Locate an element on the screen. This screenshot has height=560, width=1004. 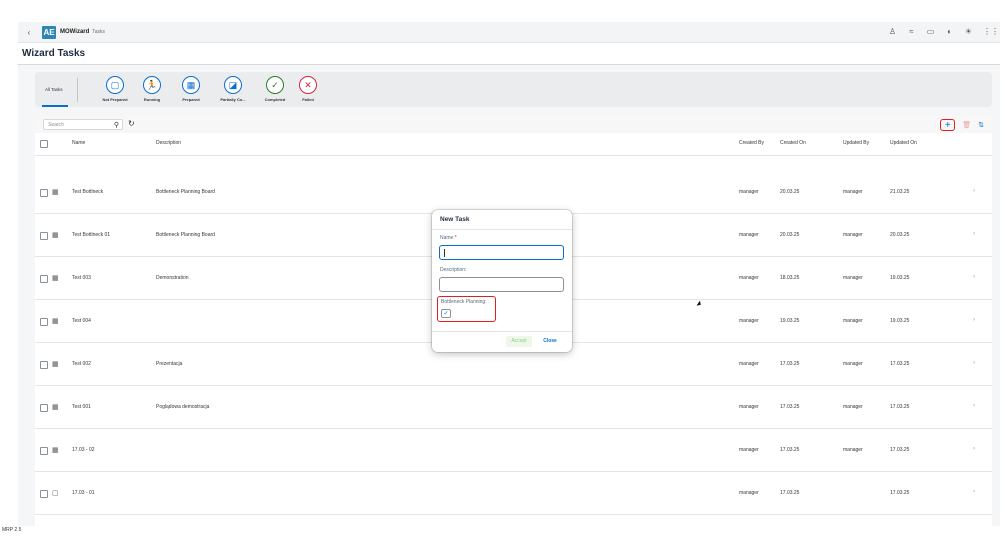
cell-name: Test 001 is located at coordinates (81, 407).